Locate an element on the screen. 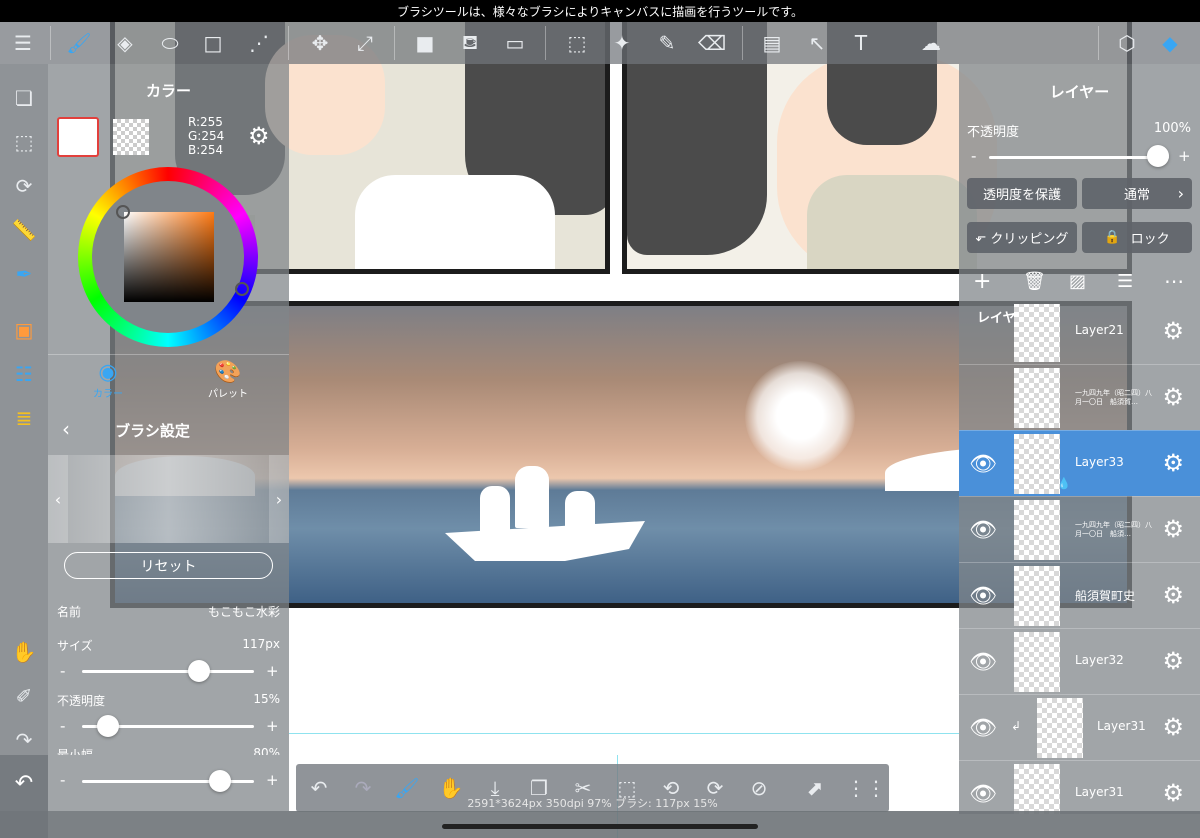 This screenshot has width=1200, height=838. min-width-minus-button: - is located at coordinates (62, 780).